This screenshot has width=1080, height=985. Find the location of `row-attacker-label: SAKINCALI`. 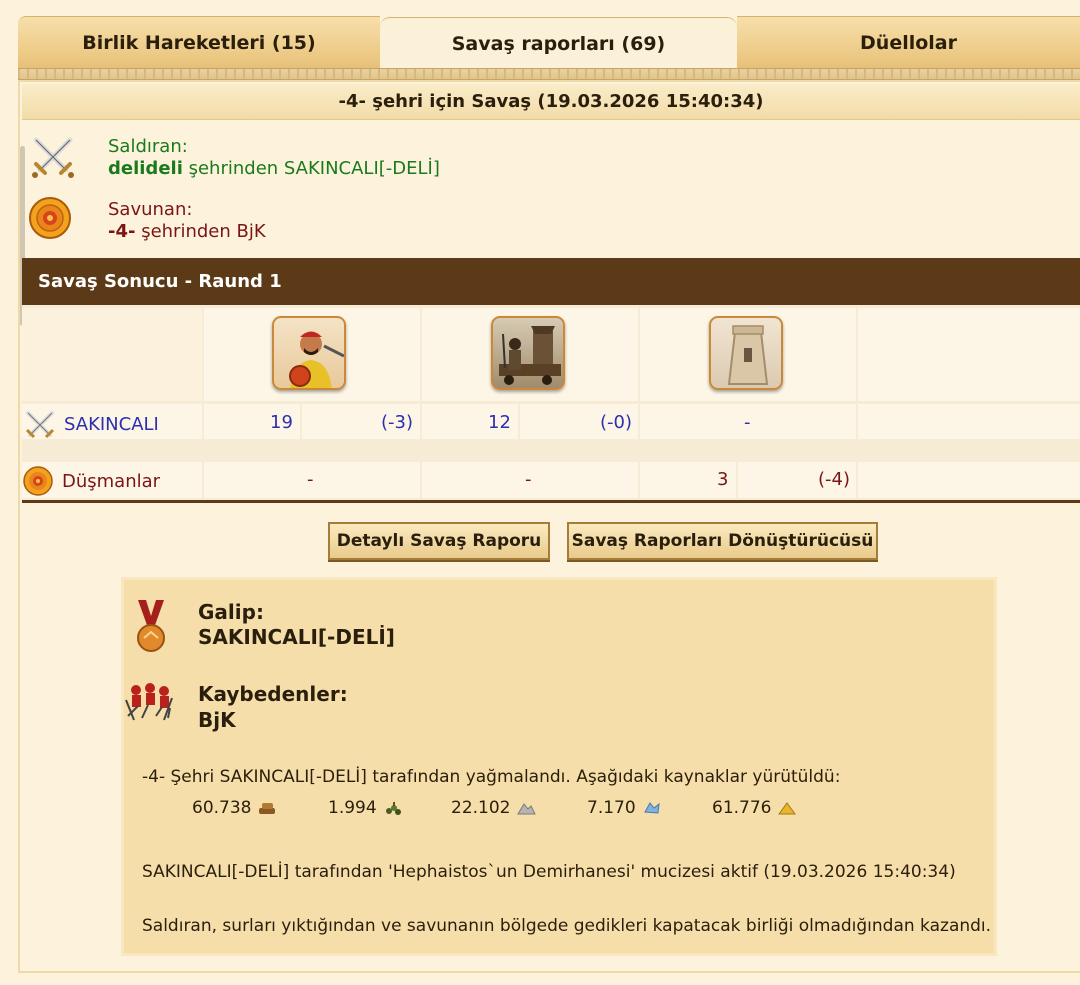

row-attacker-label: SAKINCALI is located at coordinates (91, 424).